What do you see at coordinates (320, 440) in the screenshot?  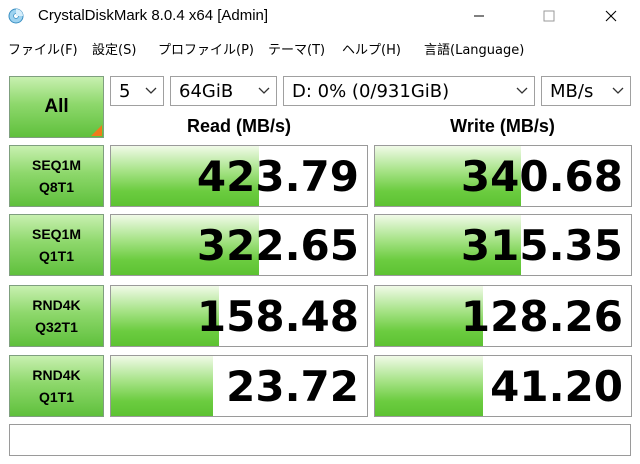 I see `comment-field` at bounding box center [320, 440].